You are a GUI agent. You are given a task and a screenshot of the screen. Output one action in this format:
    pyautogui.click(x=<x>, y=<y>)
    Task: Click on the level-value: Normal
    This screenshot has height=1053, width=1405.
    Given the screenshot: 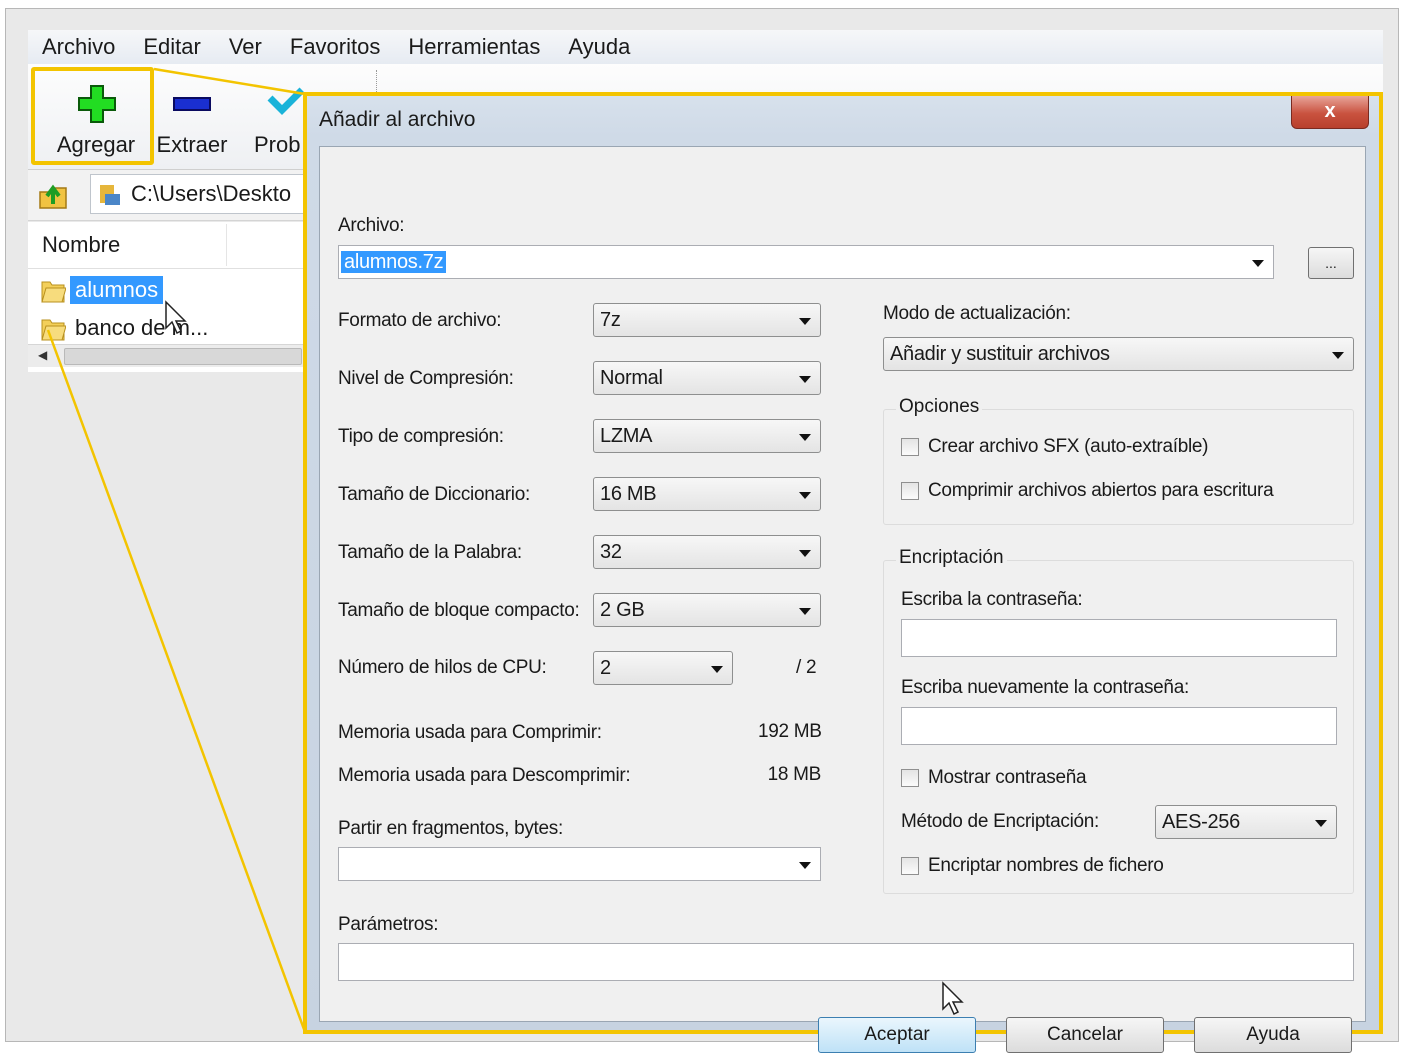 What is the action you would take?
    pyautogui.click(x=631, y=378)
    